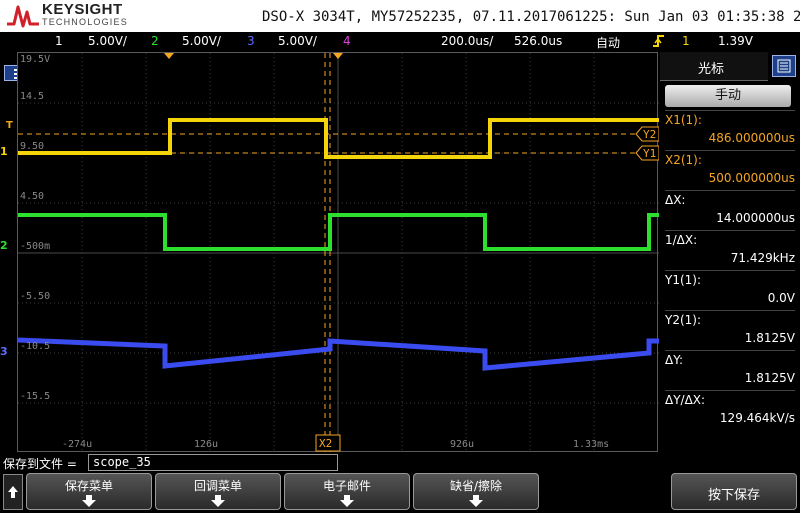  I want to click on keysight-logo-icon, so click(23, 16).